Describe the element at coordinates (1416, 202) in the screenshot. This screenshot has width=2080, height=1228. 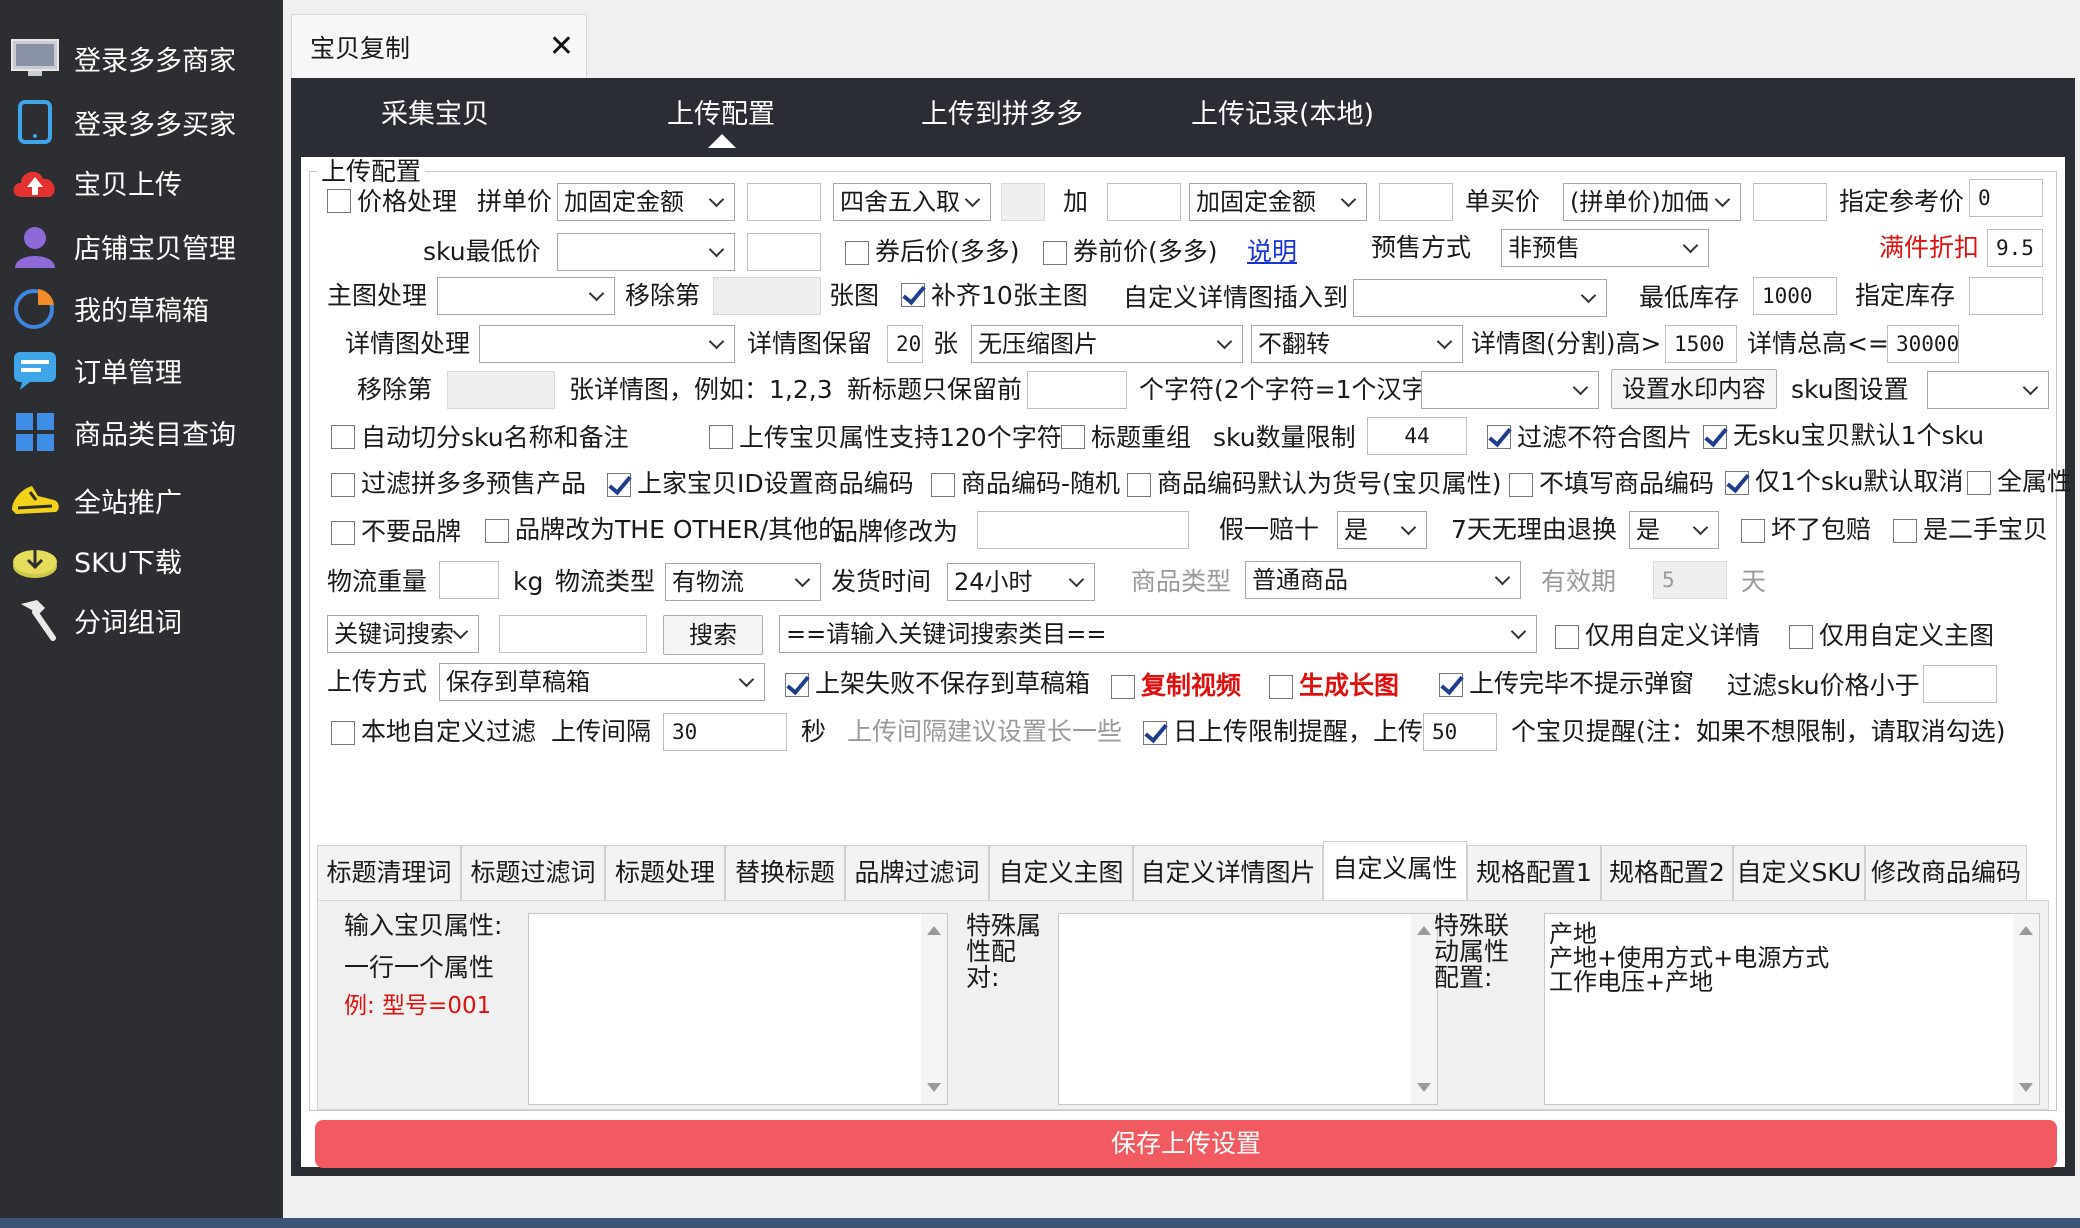
I see `add-mode-amount-input` at that location.